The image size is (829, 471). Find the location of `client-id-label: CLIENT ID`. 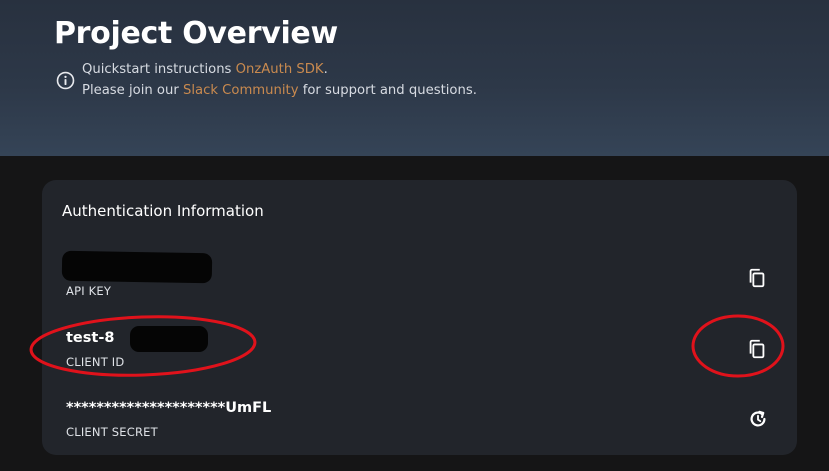

client-id-label: CLIENT ID is located at coordinates (95, 362).